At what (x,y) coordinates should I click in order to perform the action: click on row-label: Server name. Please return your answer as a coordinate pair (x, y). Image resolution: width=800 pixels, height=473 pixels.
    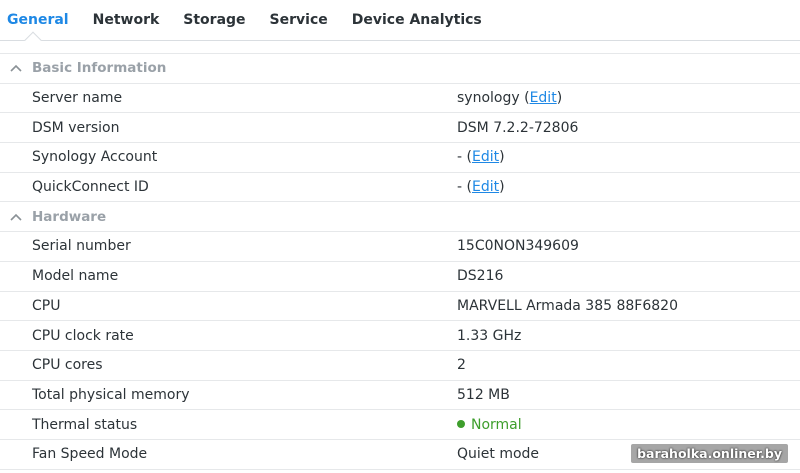
    Looking at the image, I should click on (77, 98).